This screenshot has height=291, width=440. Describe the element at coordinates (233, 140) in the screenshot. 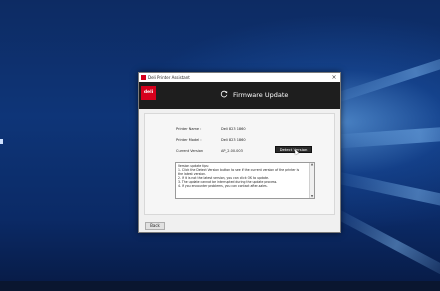

I see `printer-model-value: Deli 823 1860` at that location.